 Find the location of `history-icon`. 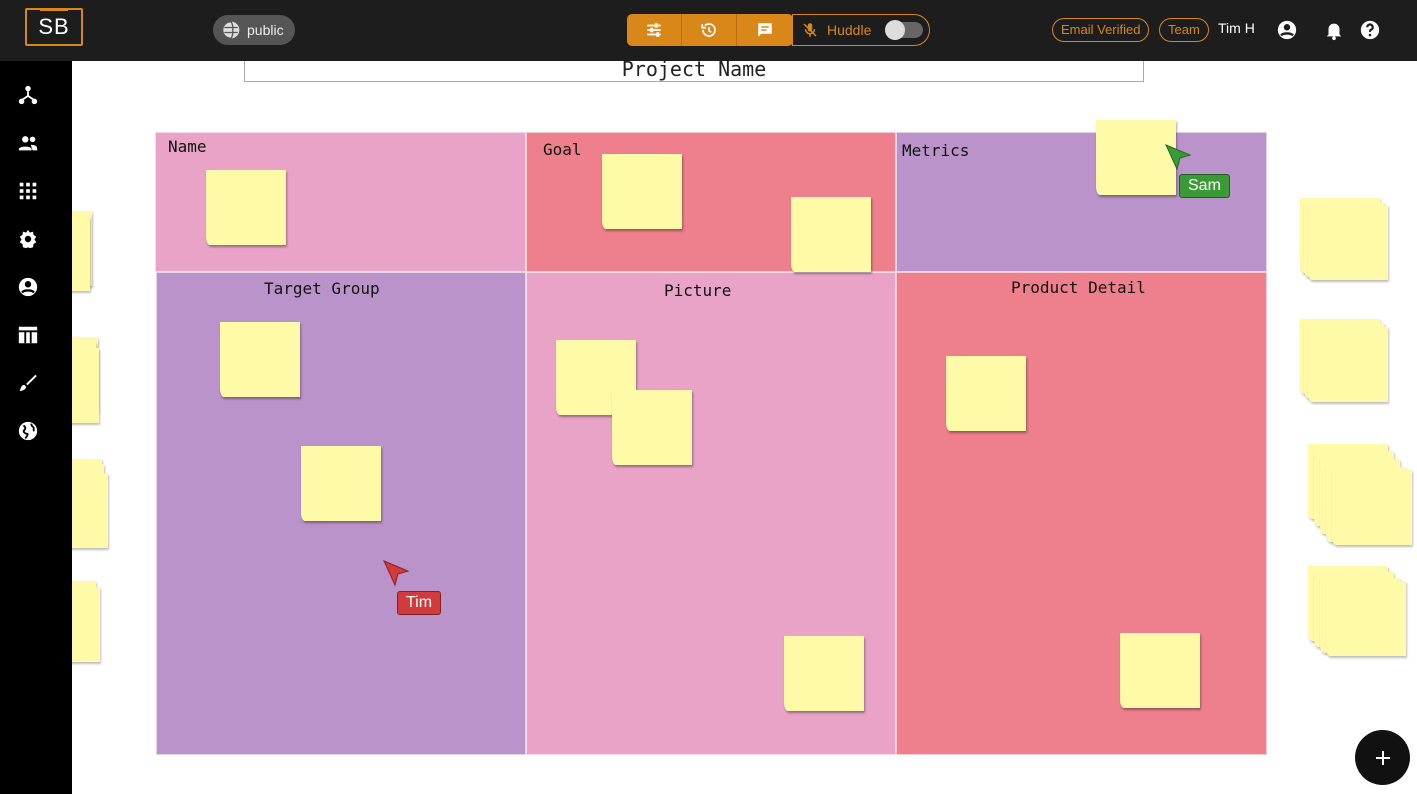

history-icon is located at coordinates (708, 30).